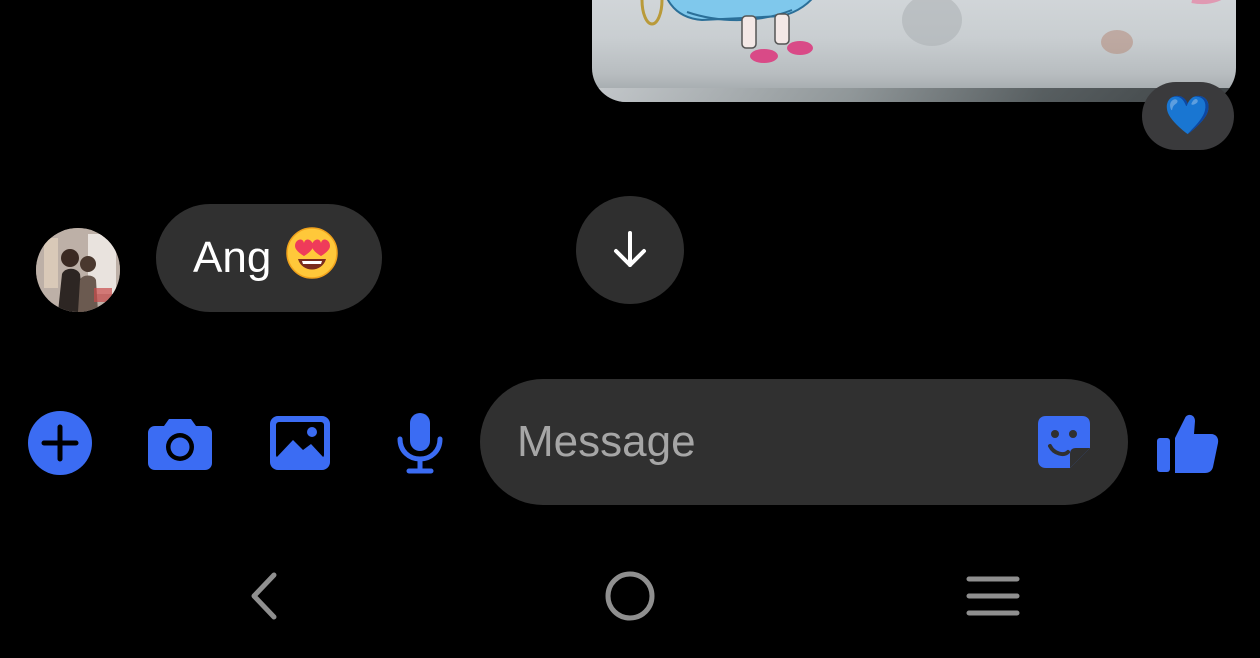 This screenshot has width=1260, height=658. Describe the element at coordinates (606, 441) in the screenshot. I see `message-input-placeholder: Message` at that location.